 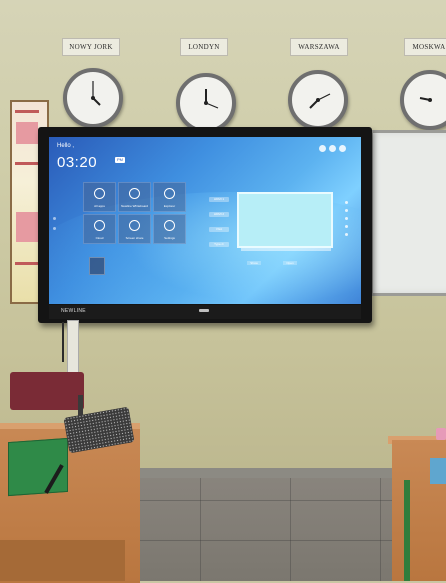 What do you see at coordinates (319, 47) in the screenshot?
I see `city-label-warsaw: WARSZAWA` at bounding box center [319, 47].